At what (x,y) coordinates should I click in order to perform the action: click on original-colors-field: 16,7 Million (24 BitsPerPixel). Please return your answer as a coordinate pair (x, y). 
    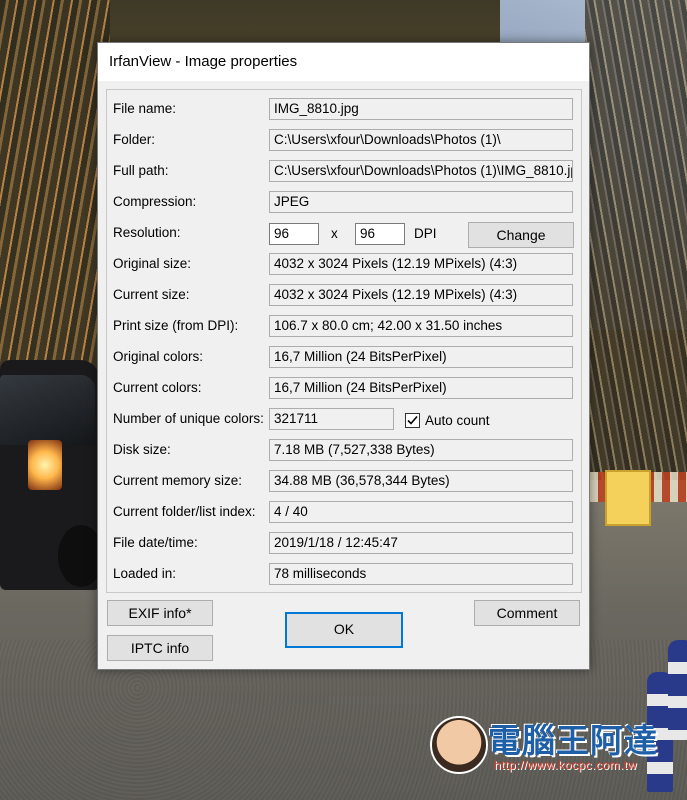
    Looking at the image, I should click on (421, 357).